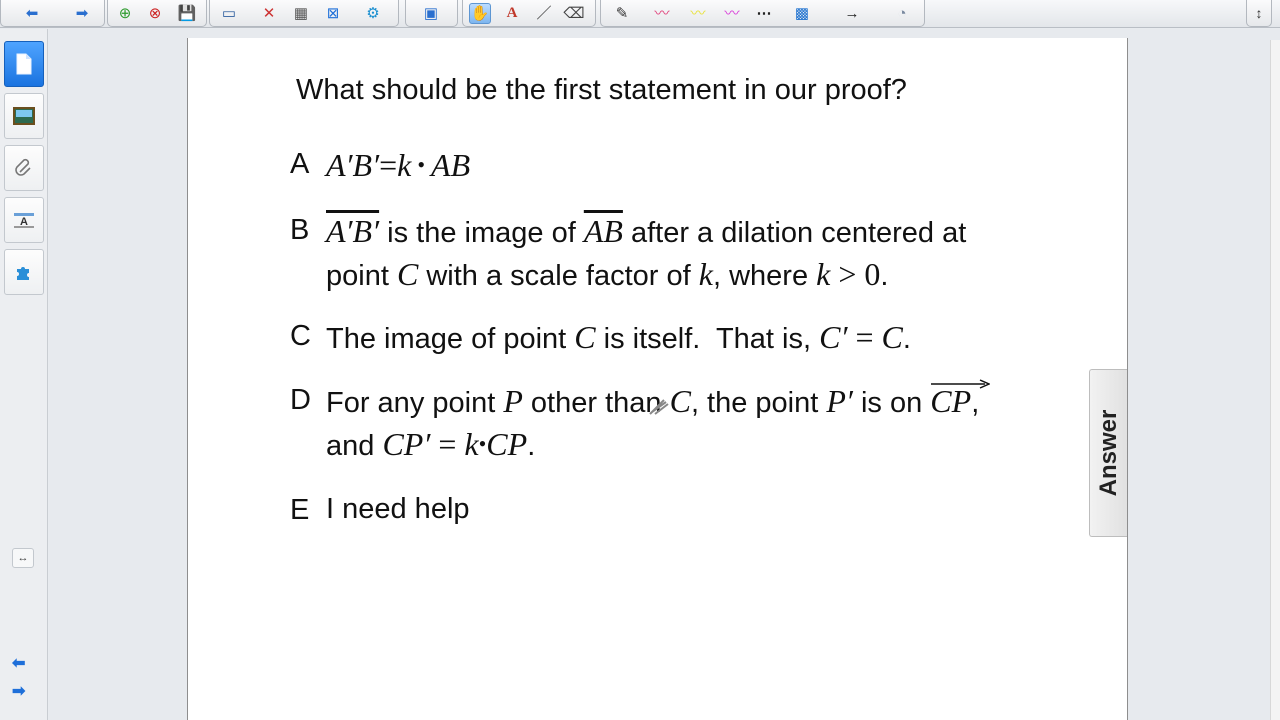  Describe the element at coordinates (732, 13) in the screenshot. I see `pen-magenta-icon: 〰` at that location.